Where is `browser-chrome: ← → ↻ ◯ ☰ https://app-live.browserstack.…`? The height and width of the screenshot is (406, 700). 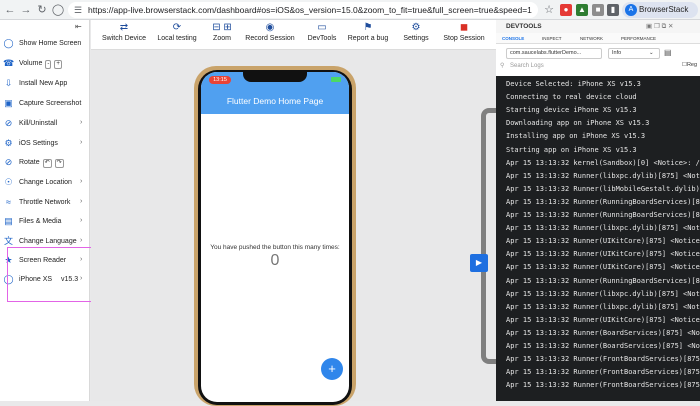 browser-chrome: ← → ↻ ◯ ☰ https://app-live.browserstack.… is located at coordinates (350, 10).